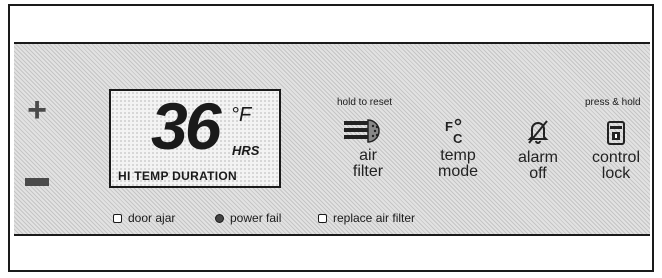  Describe the element at coordinates (613, 102) in the screenshot. I see `press-and-hold-label: press & hold` at that location.